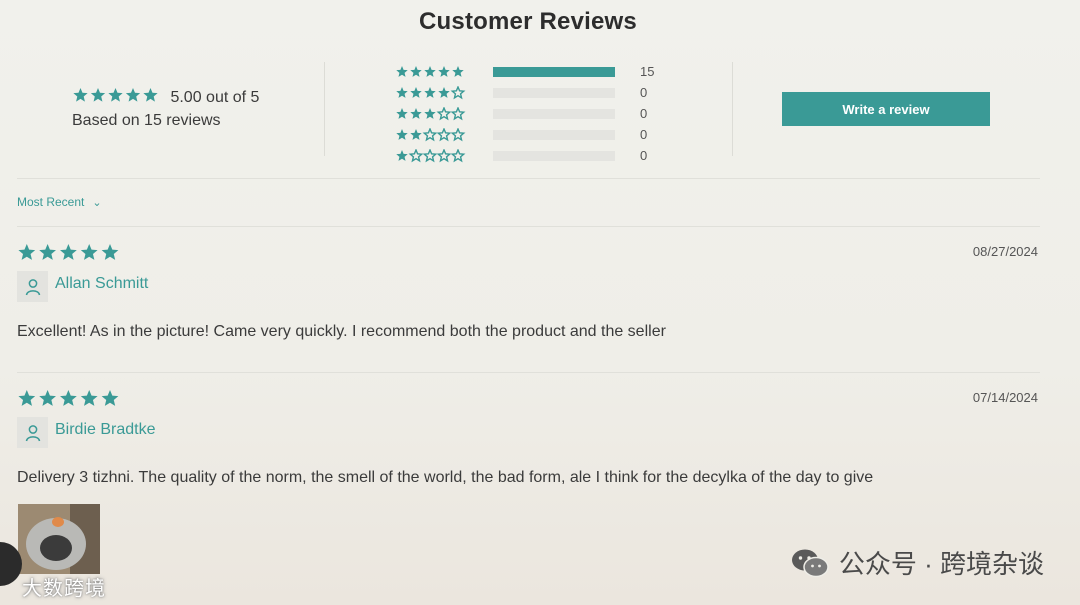 The image size is (1080, 605). I want to click on histogram-bar-fill, so click(554, 72).